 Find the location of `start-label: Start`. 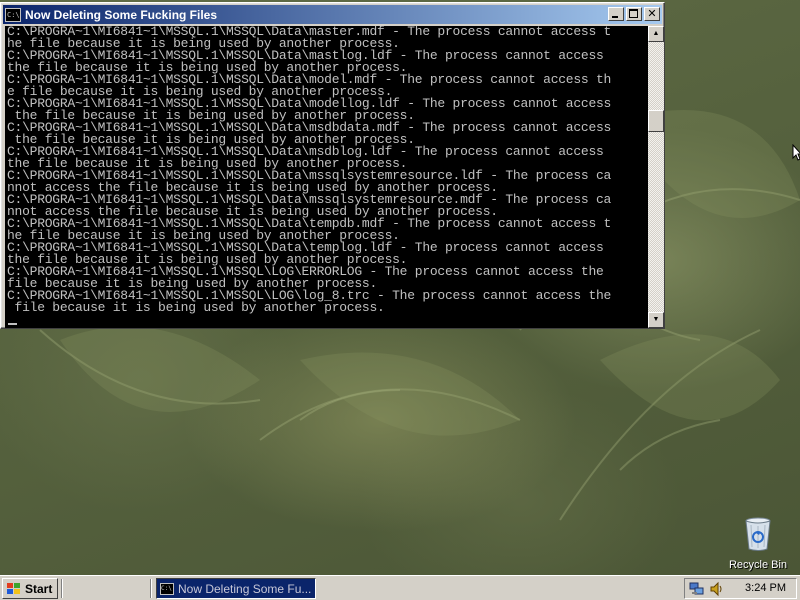

start-label: Start is located at coordinates (39, 588).